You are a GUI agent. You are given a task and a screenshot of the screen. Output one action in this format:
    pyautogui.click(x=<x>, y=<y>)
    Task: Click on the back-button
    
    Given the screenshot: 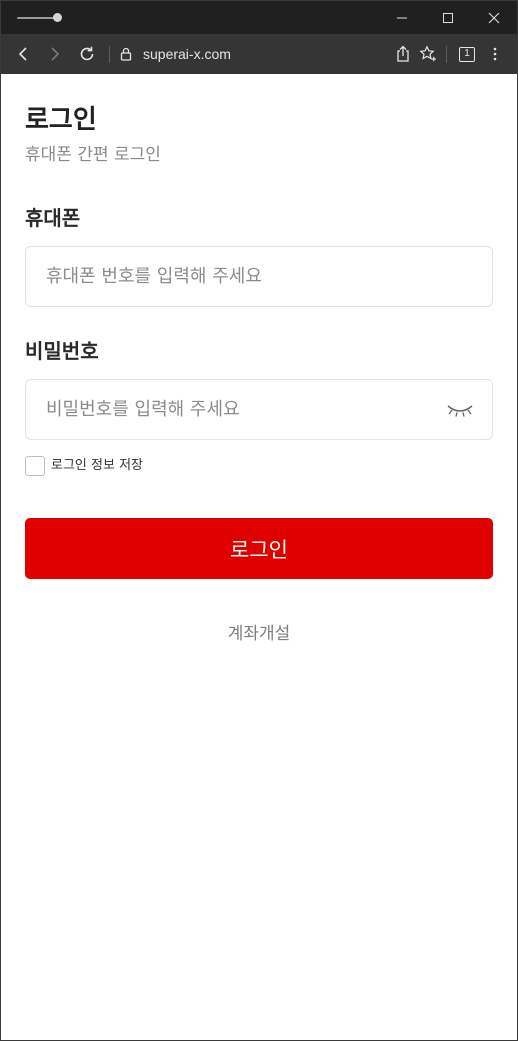 What is the action you would take?
    pyautogui.click(x=23, y=54)
    